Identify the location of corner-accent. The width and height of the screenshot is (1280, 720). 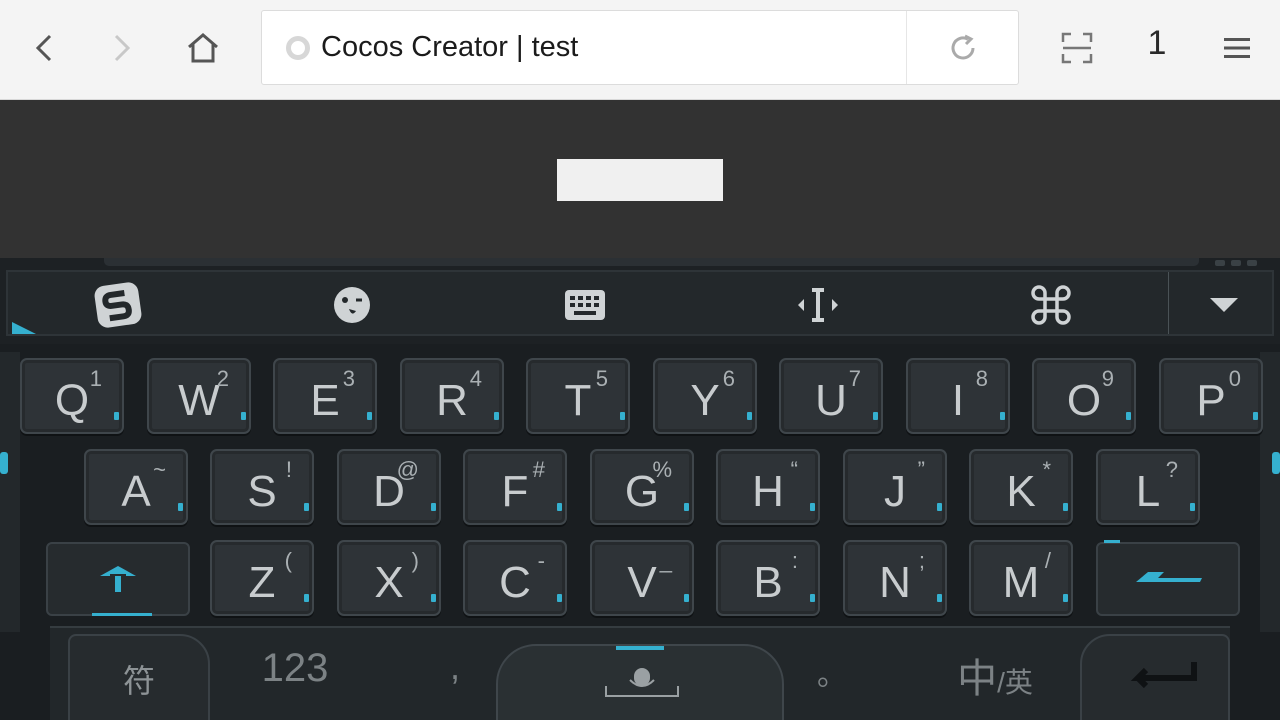
(24, 328).